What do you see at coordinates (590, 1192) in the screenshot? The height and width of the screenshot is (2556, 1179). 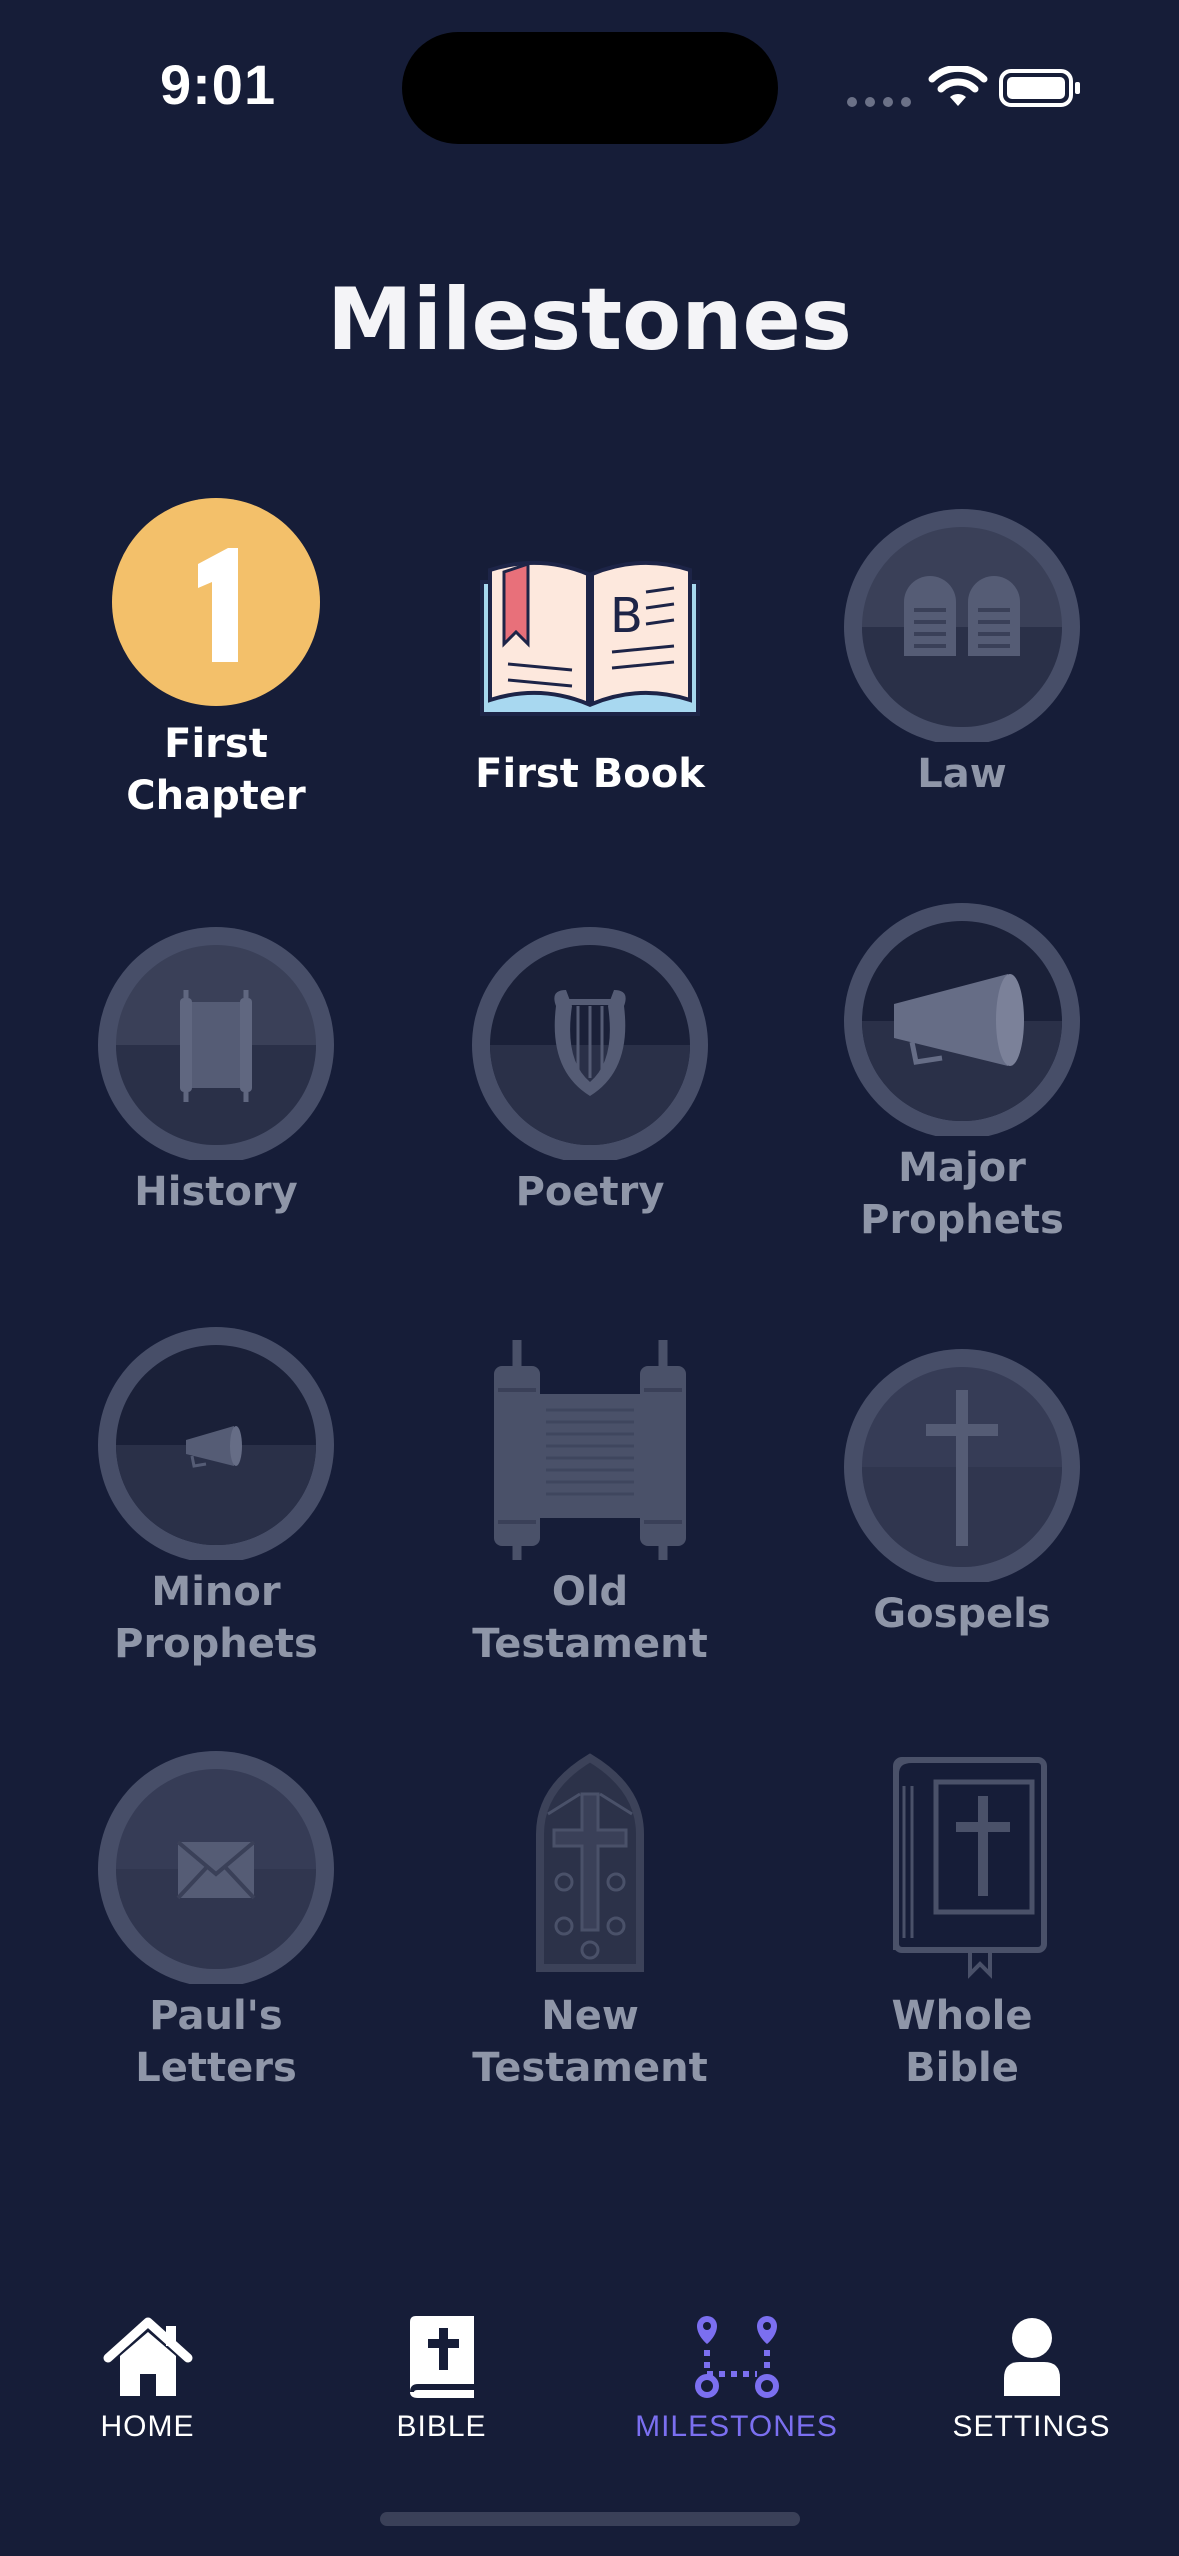 I see `milestone-label: Poetry` at bounding box center [590, 1192].